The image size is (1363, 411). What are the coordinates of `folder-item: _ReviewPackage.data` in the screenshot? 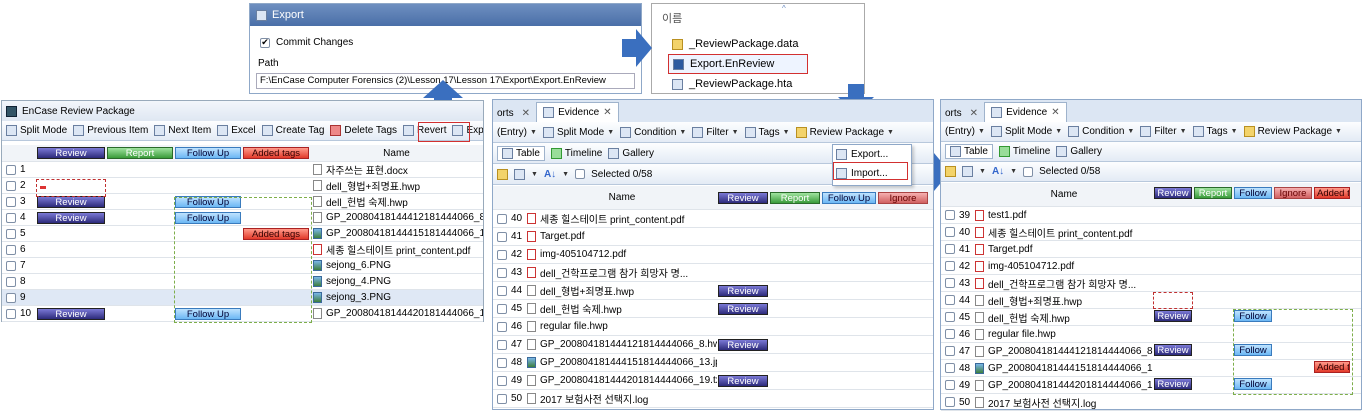 It's located at (763, 44).